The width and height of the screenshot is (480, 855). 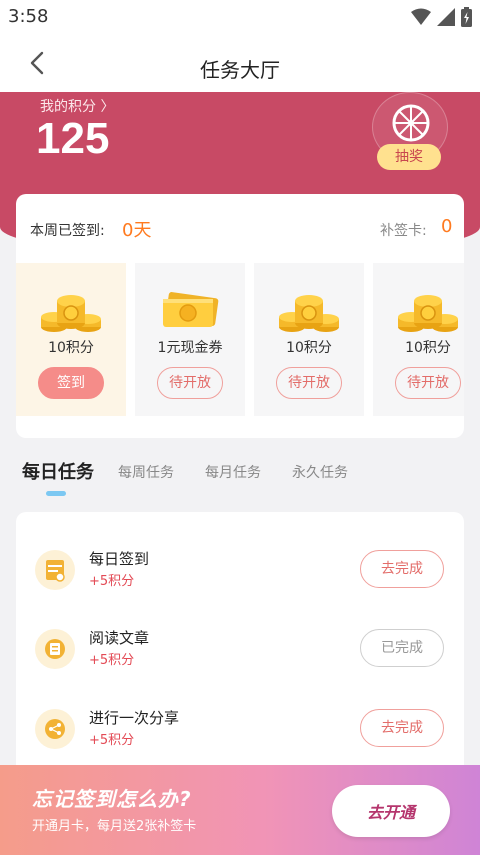 What do you see at coordinates (403, 231) in the screenshot?
I see `makeup-card-label: 补签卡:` at bounding box center [403, 231].